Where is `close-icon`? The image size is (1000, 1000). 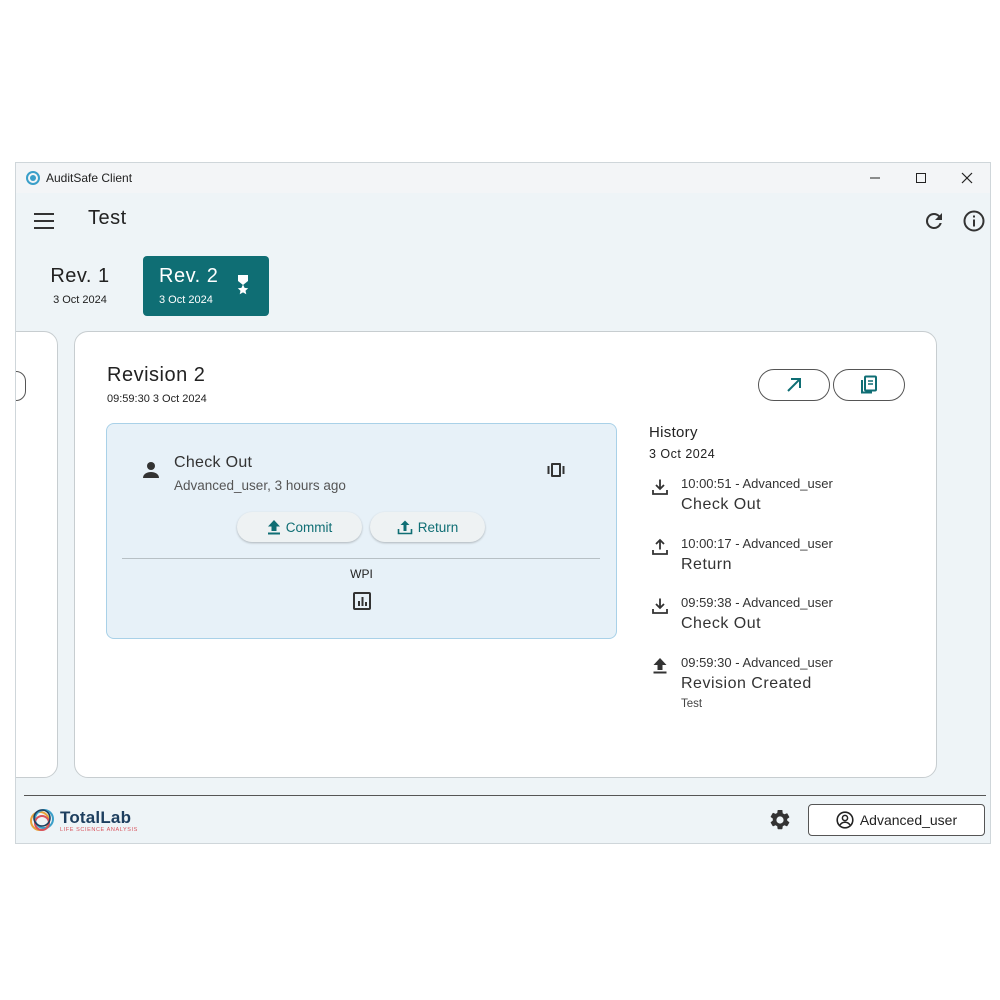 close-icon is located at coordinates (967, 178).